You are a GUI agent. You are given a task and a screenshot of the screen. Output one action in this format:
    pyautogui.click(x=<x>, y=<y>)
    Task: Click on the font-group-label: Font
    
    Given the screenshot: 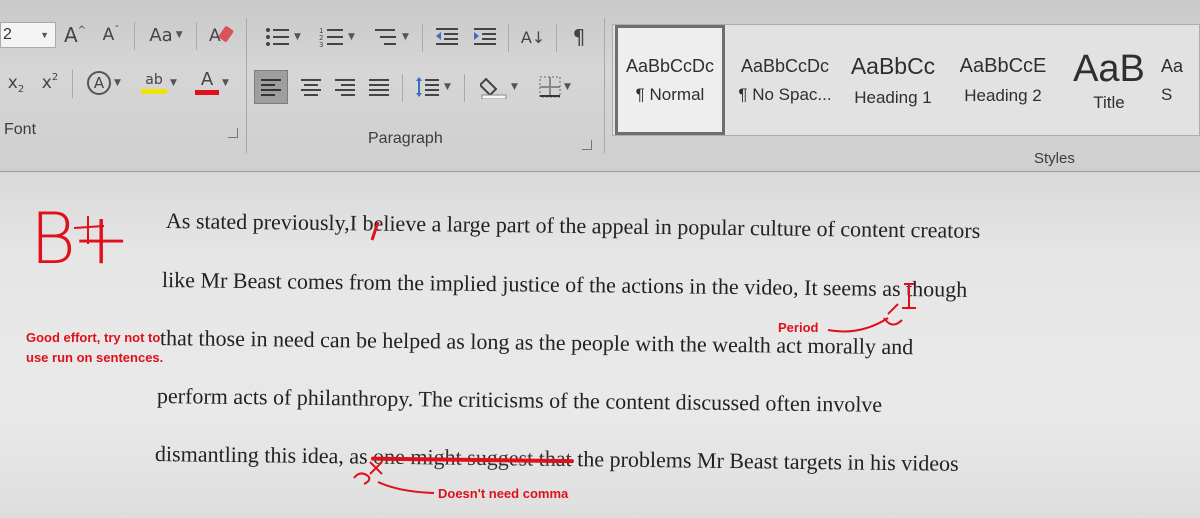 What is the action you would take?
    pyautogui.click(x=20, y=129)
    